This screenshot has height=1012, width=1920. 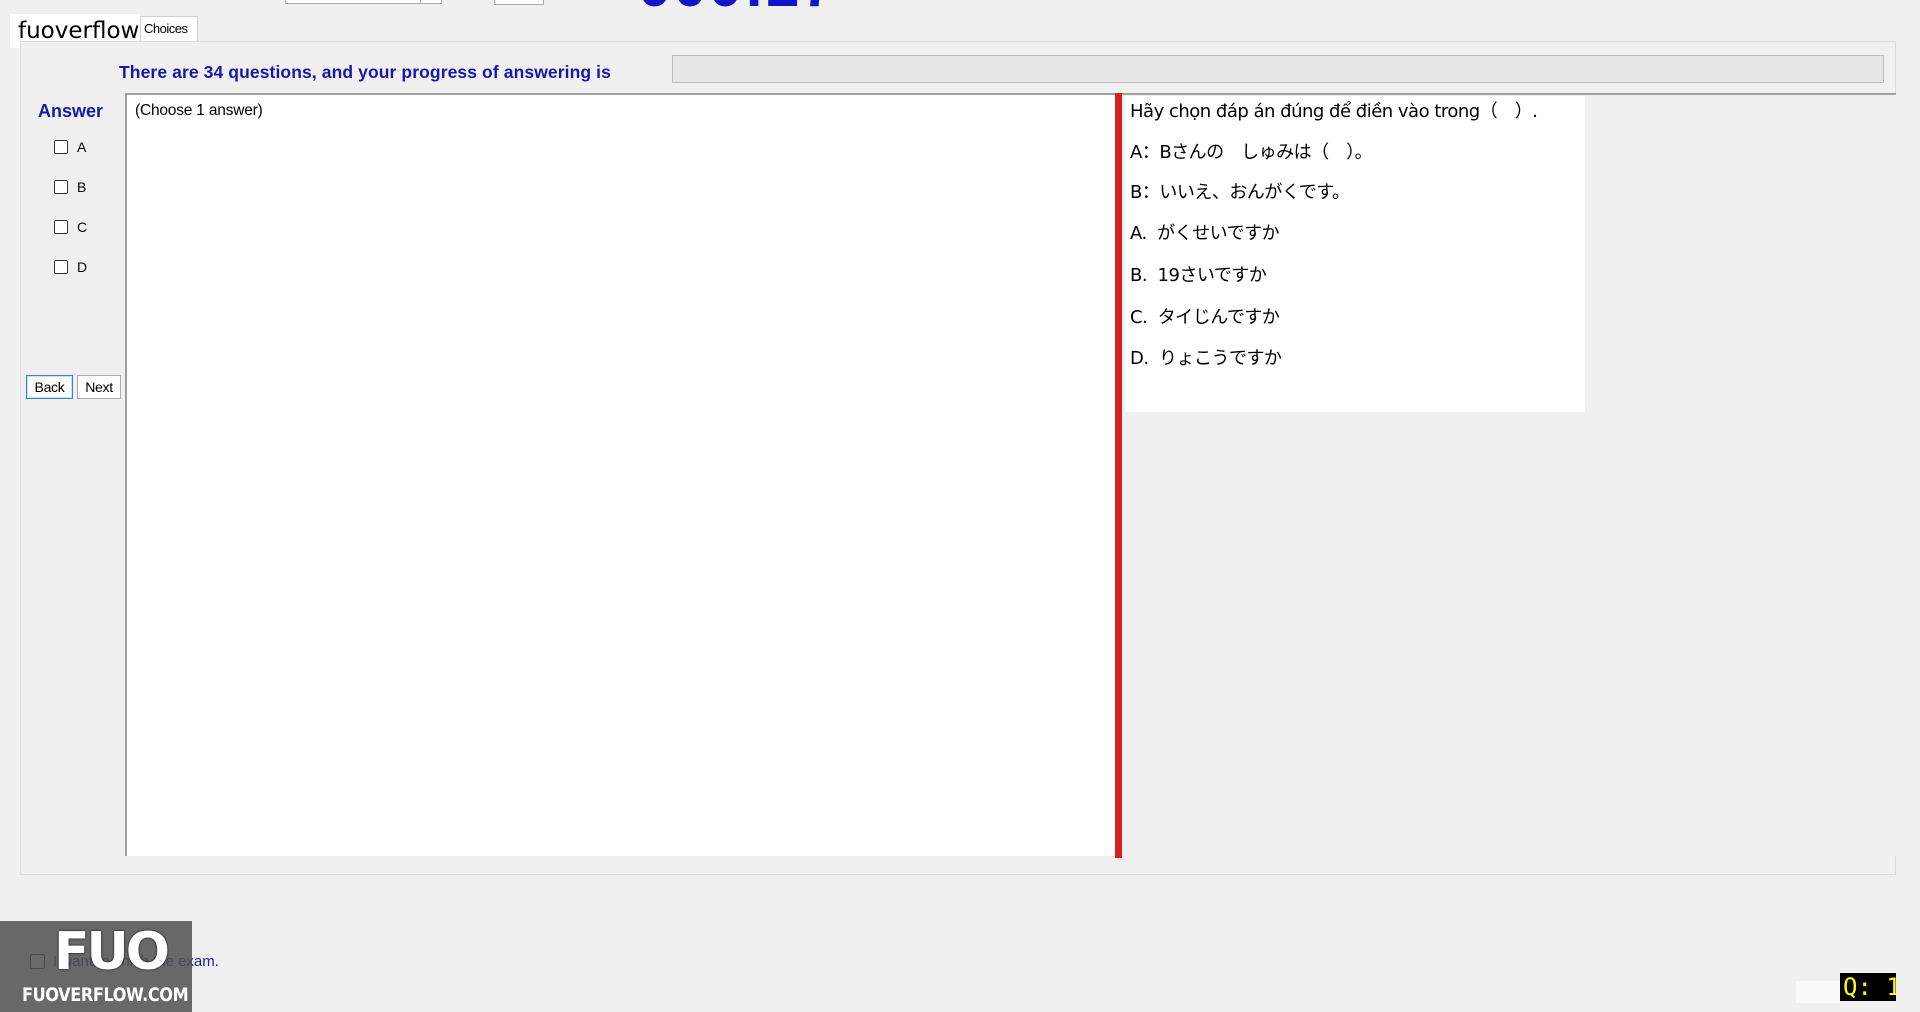 What do you see at coordinates (737, 8) in the screenshot?
I see `exam-timer: 000:27` at bounding box center [737, 8].